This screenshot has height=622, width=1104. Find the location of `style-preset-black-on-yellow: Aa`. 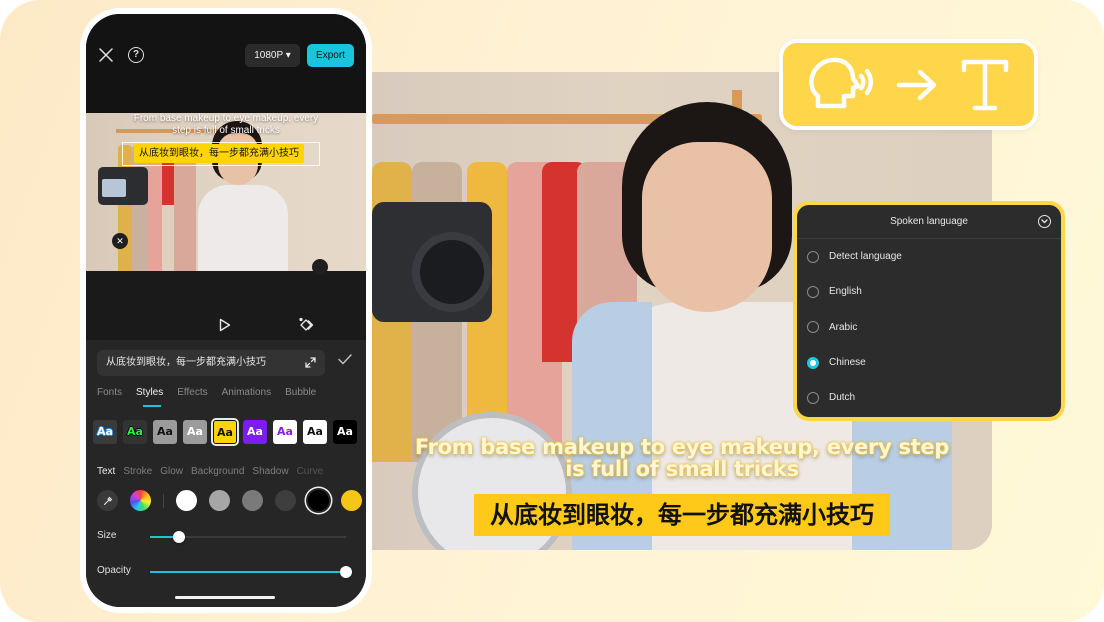

style-preset-black-on-yellow: Aa is located at coordinates (225, 432).